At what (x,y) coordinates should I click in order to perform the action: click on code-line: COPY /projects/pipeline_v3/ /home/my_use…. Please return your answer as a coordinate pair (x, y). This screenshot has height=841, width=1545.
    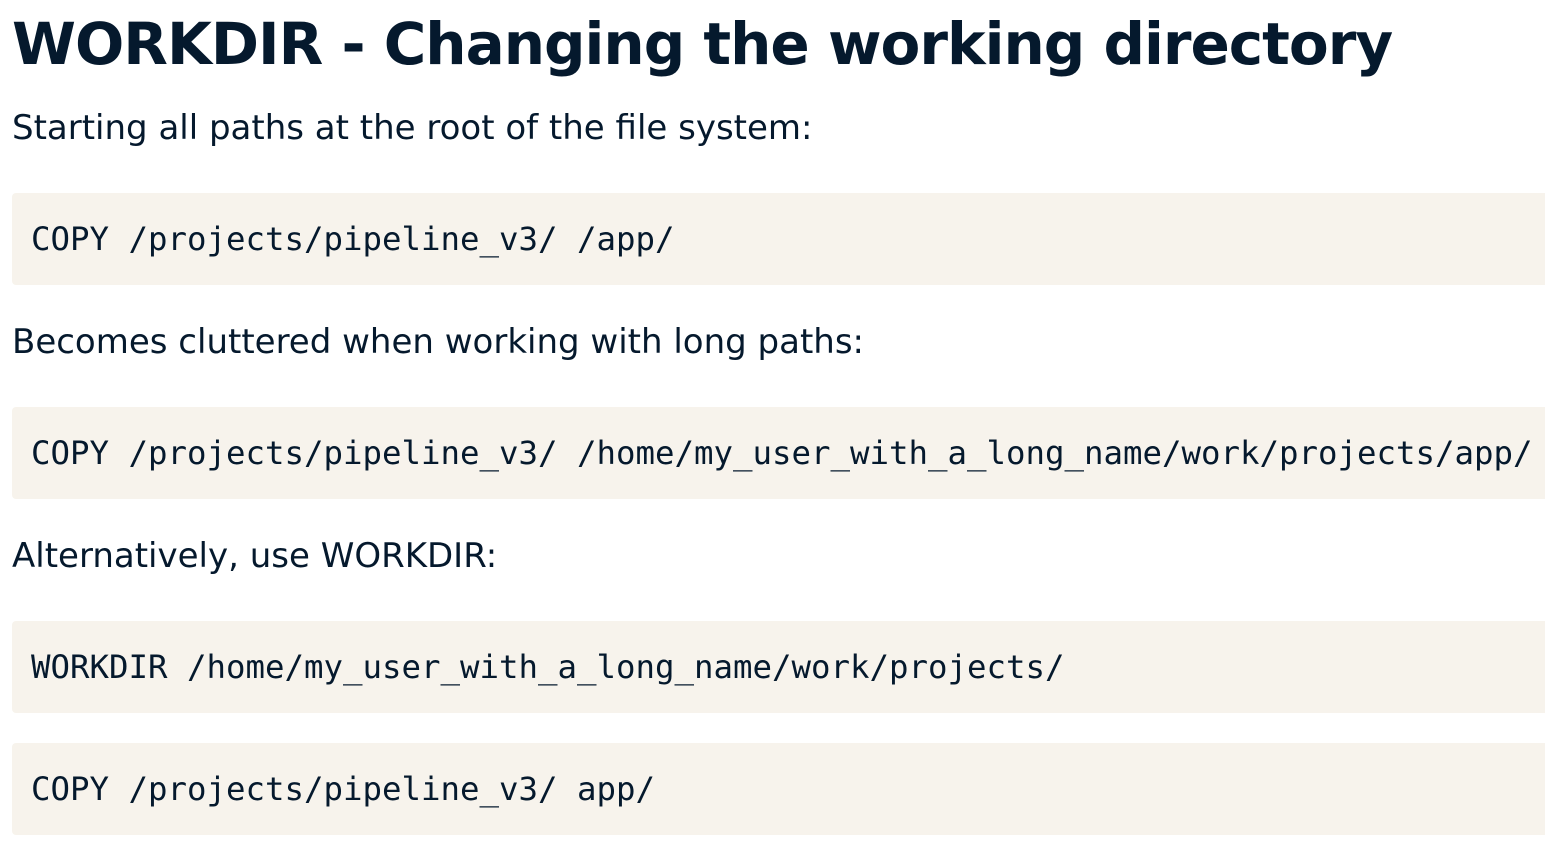
    Looking at the image, I should click on (782, 453).